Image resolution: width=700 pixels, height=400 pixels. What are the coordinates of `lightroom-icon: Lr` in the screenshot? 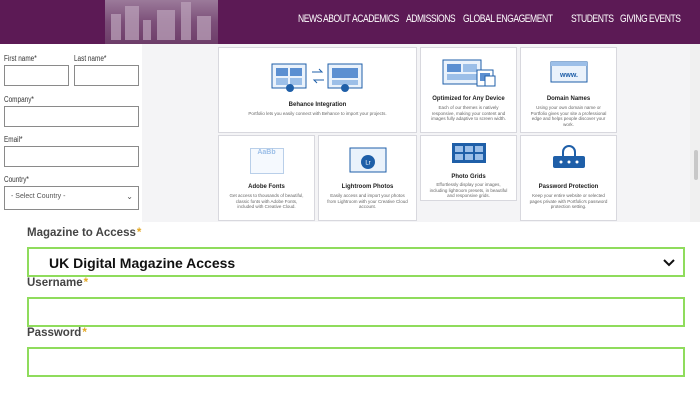 It's located at (367, 160).